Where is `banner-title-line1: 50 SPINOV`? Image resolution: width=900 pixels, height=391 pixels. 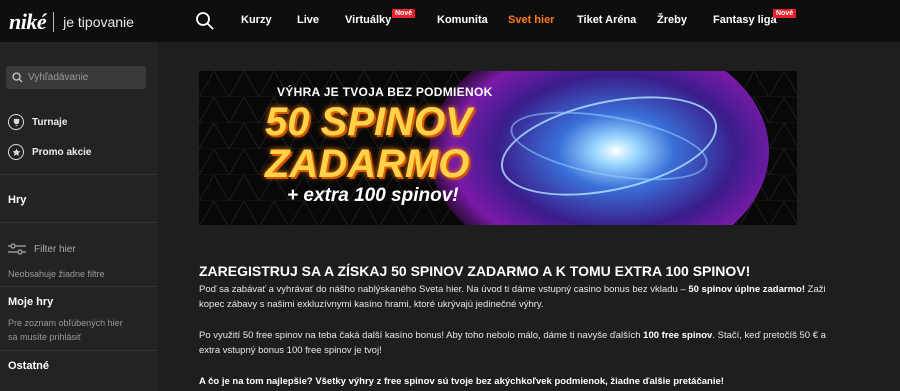
banner-title-line1: 50 SPINOV is located at coordinates (368, 122).